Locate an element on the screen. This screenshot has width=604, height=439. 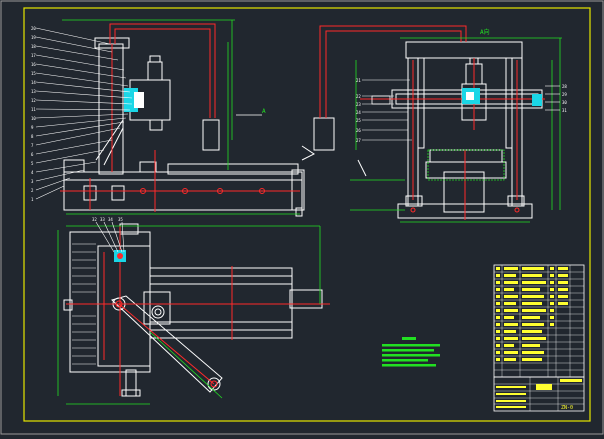
svg-text: 14 is located at coordinates (33, 82).